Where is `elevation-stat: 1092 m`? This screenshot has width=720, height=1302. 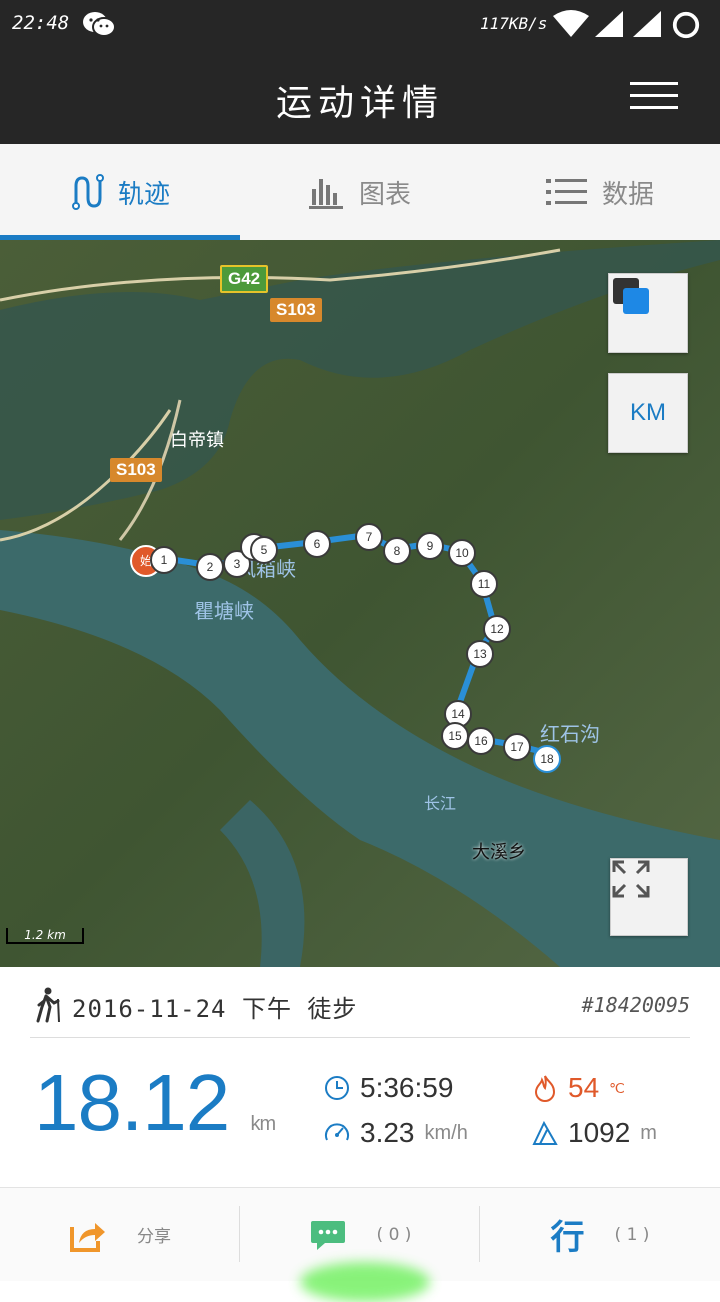 elevation-stat: 1092 m is located at coordinates (594, 1133).